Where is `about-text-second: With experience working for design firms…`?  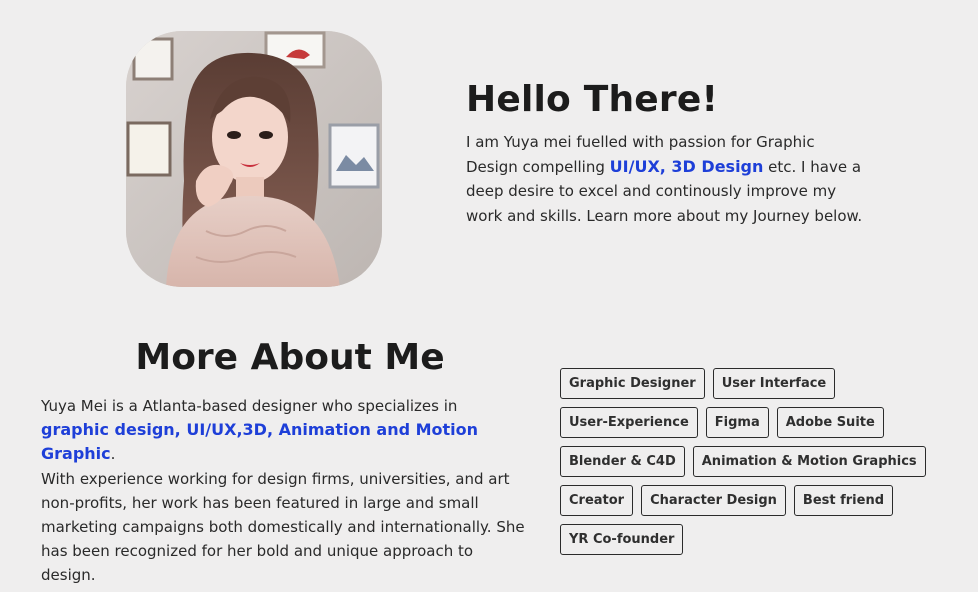 about-text-second: With experience working for design firms… is located at coordinates (283, 527).